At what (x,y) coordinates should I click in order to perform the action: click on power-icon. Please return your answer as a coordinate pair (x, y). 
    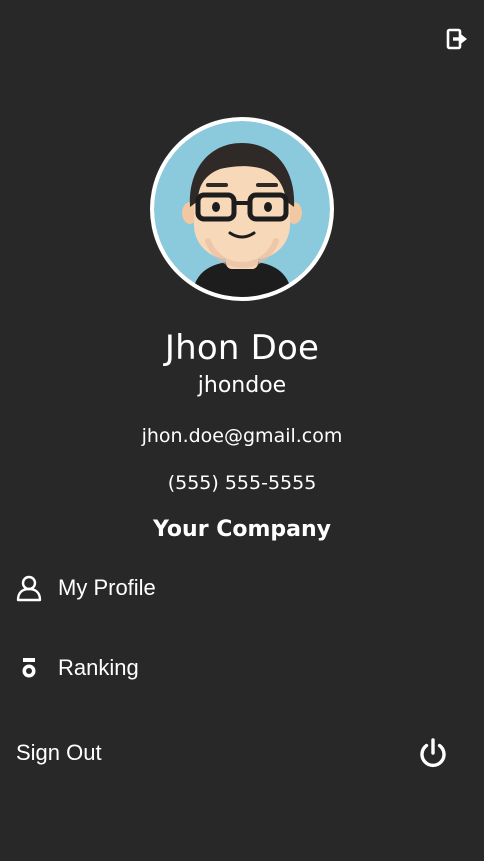
    Looking at the image, I should click on (433, 753).